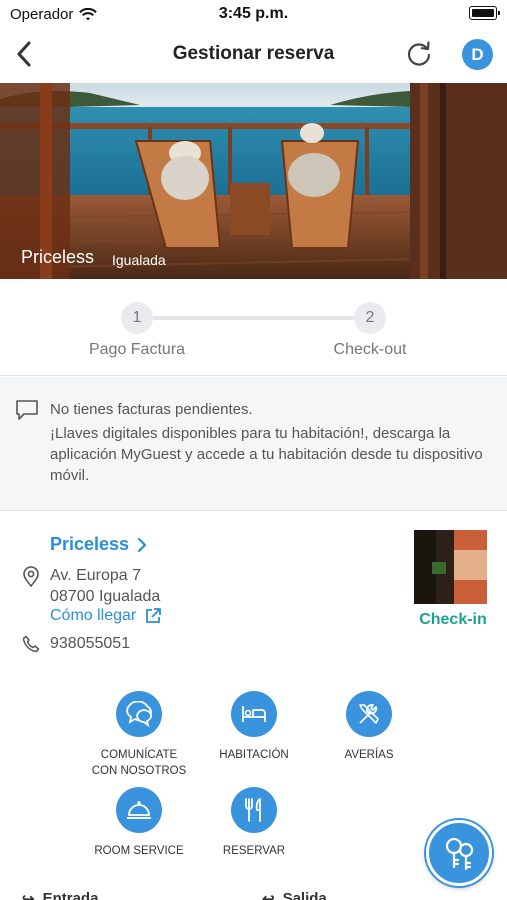 This screenshot has width=507, height=900. I want to click on step-label-1: Pago Factura, so click(137, 349).